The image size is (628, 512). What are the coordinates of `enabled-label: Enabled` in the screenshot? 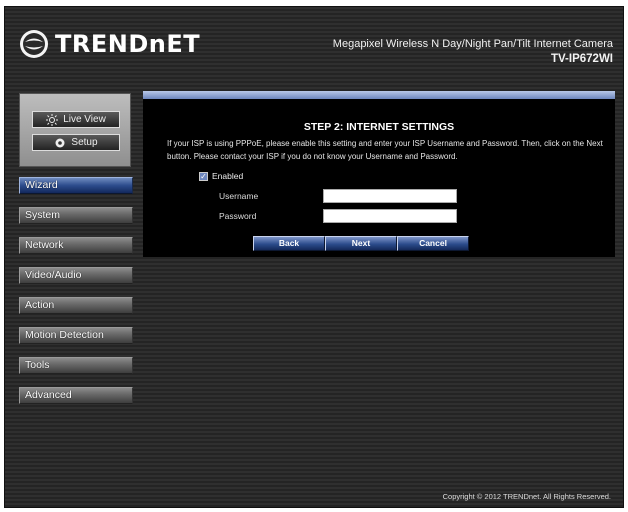 It's located at (228, 176).